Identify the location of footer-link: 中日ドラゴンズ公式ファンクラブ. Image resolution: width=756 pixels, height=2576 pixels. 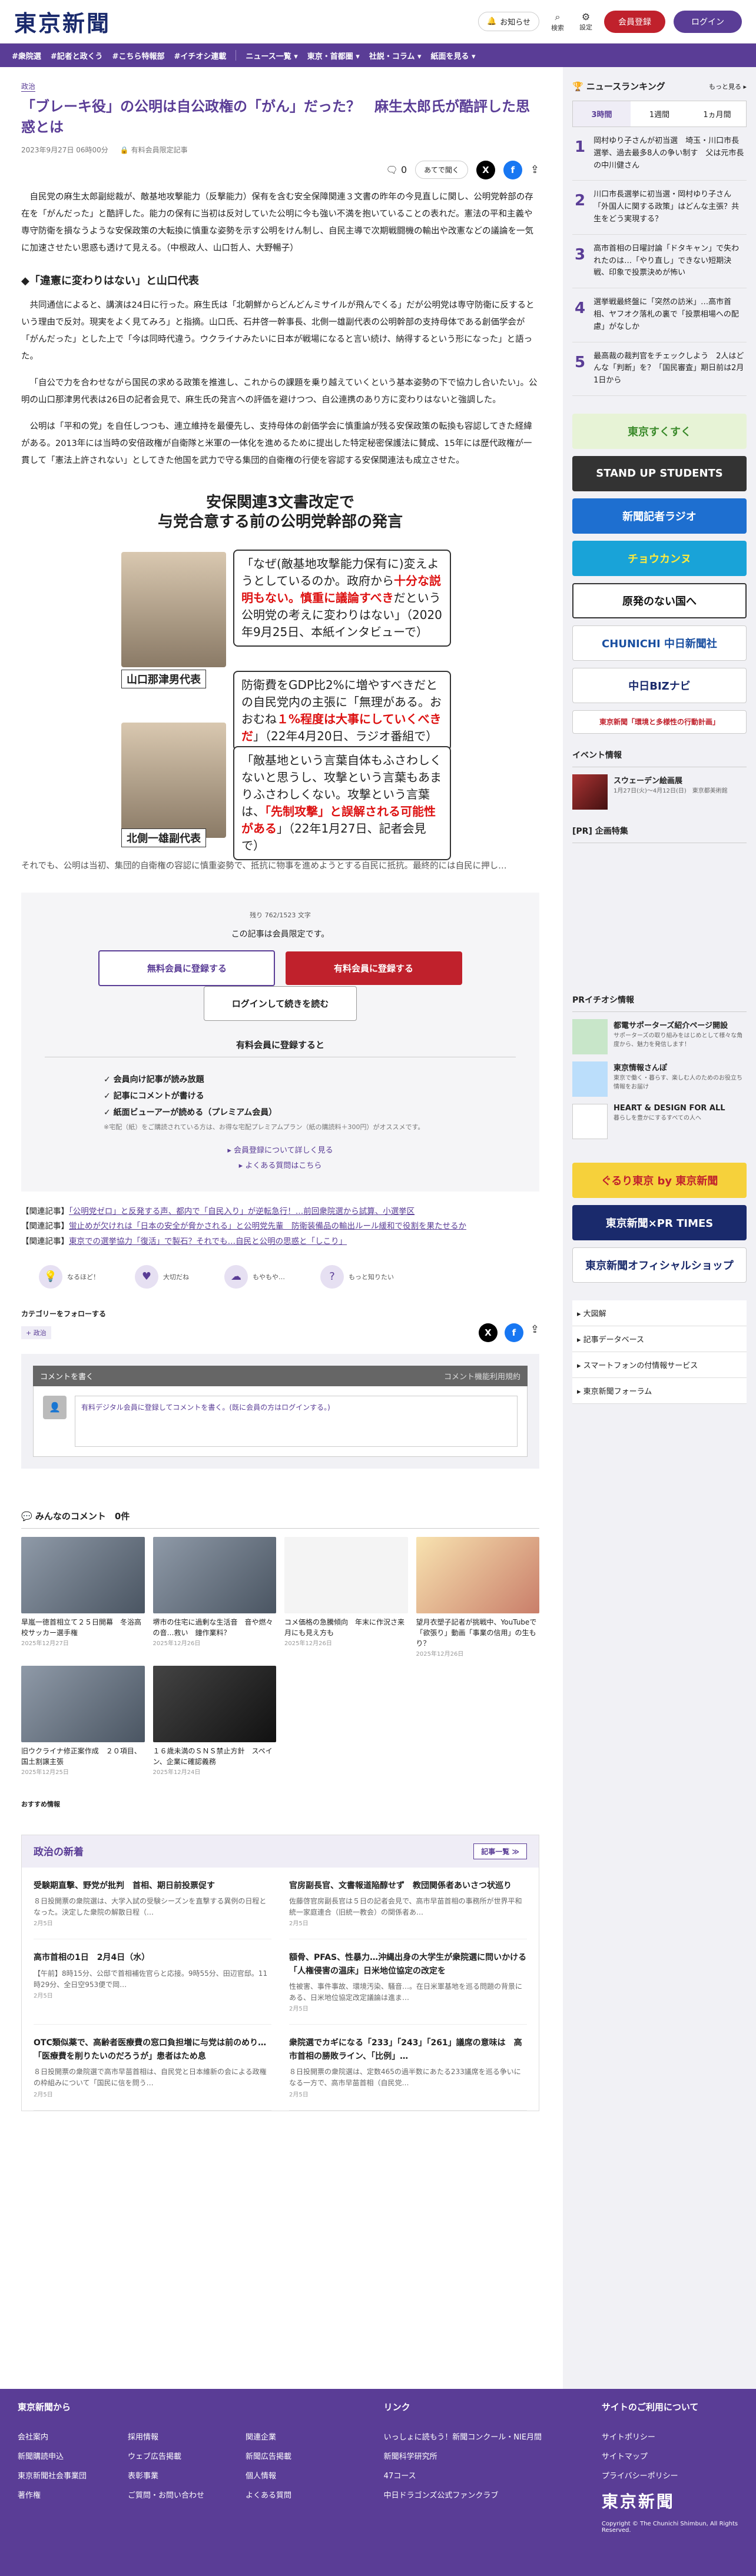
(469, 2494).